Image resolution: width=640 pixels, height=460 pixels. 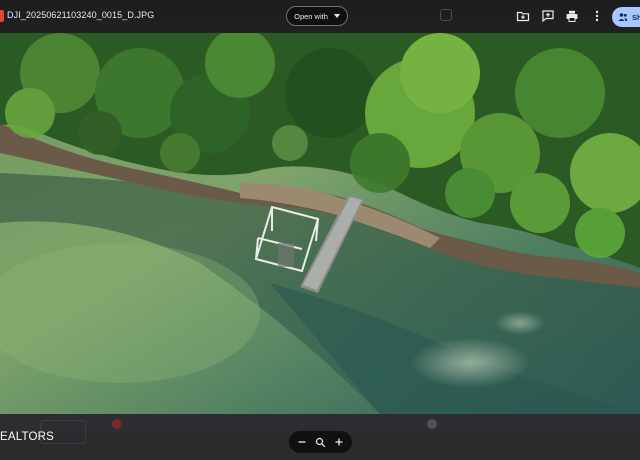 I want to click on more-vert-icon, so click(x=597, y=16).